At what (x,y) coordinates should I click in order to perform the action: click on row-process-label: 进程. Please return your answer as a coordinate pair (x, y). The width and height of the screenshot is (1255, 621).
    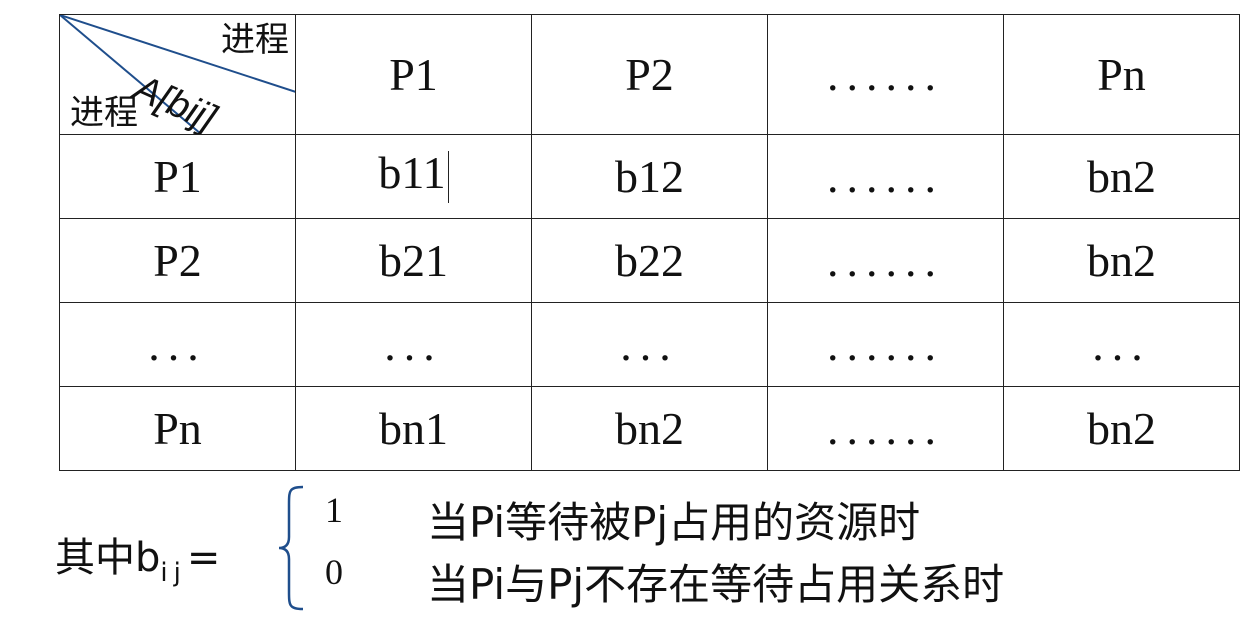
    Looking at the image, I should click on (104, 113).